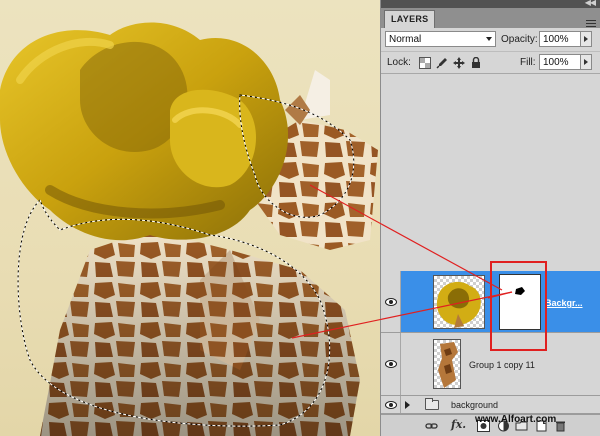  Describe the element at coordinates (405, 39) in the screenshot. I see `blend-mode-value: Normal` at that location.